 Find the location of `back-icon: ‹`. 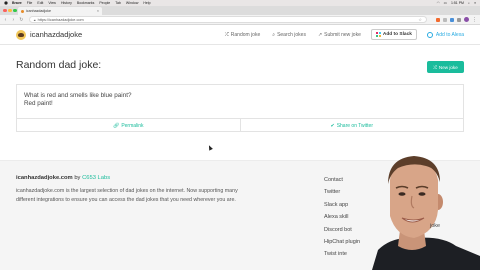

back-icon: ‹ is located at coordinates (5, 20).